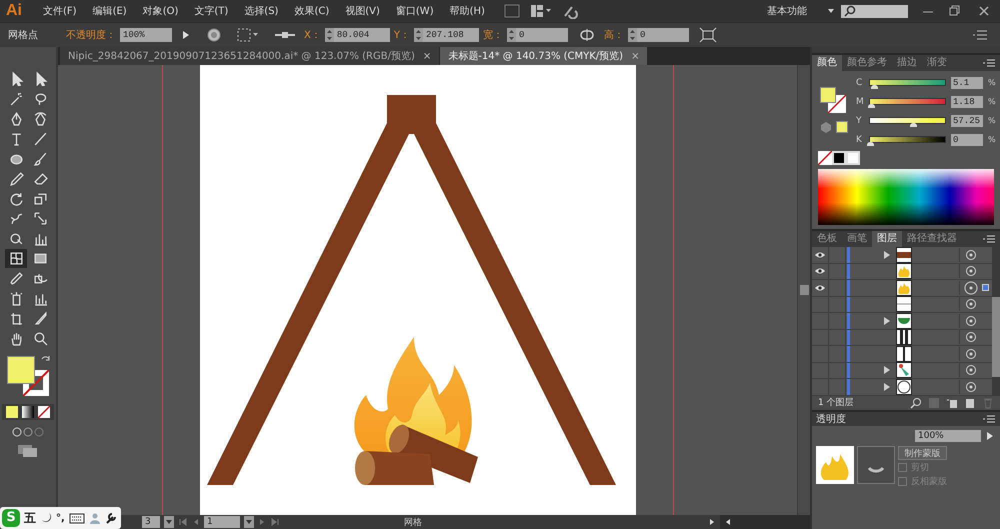 The width and height of the screenshot is (1000, 529). Describe the element at coordinates (211, 11) in the screenshot. I see `menu-item: 文字(T)` at that location.